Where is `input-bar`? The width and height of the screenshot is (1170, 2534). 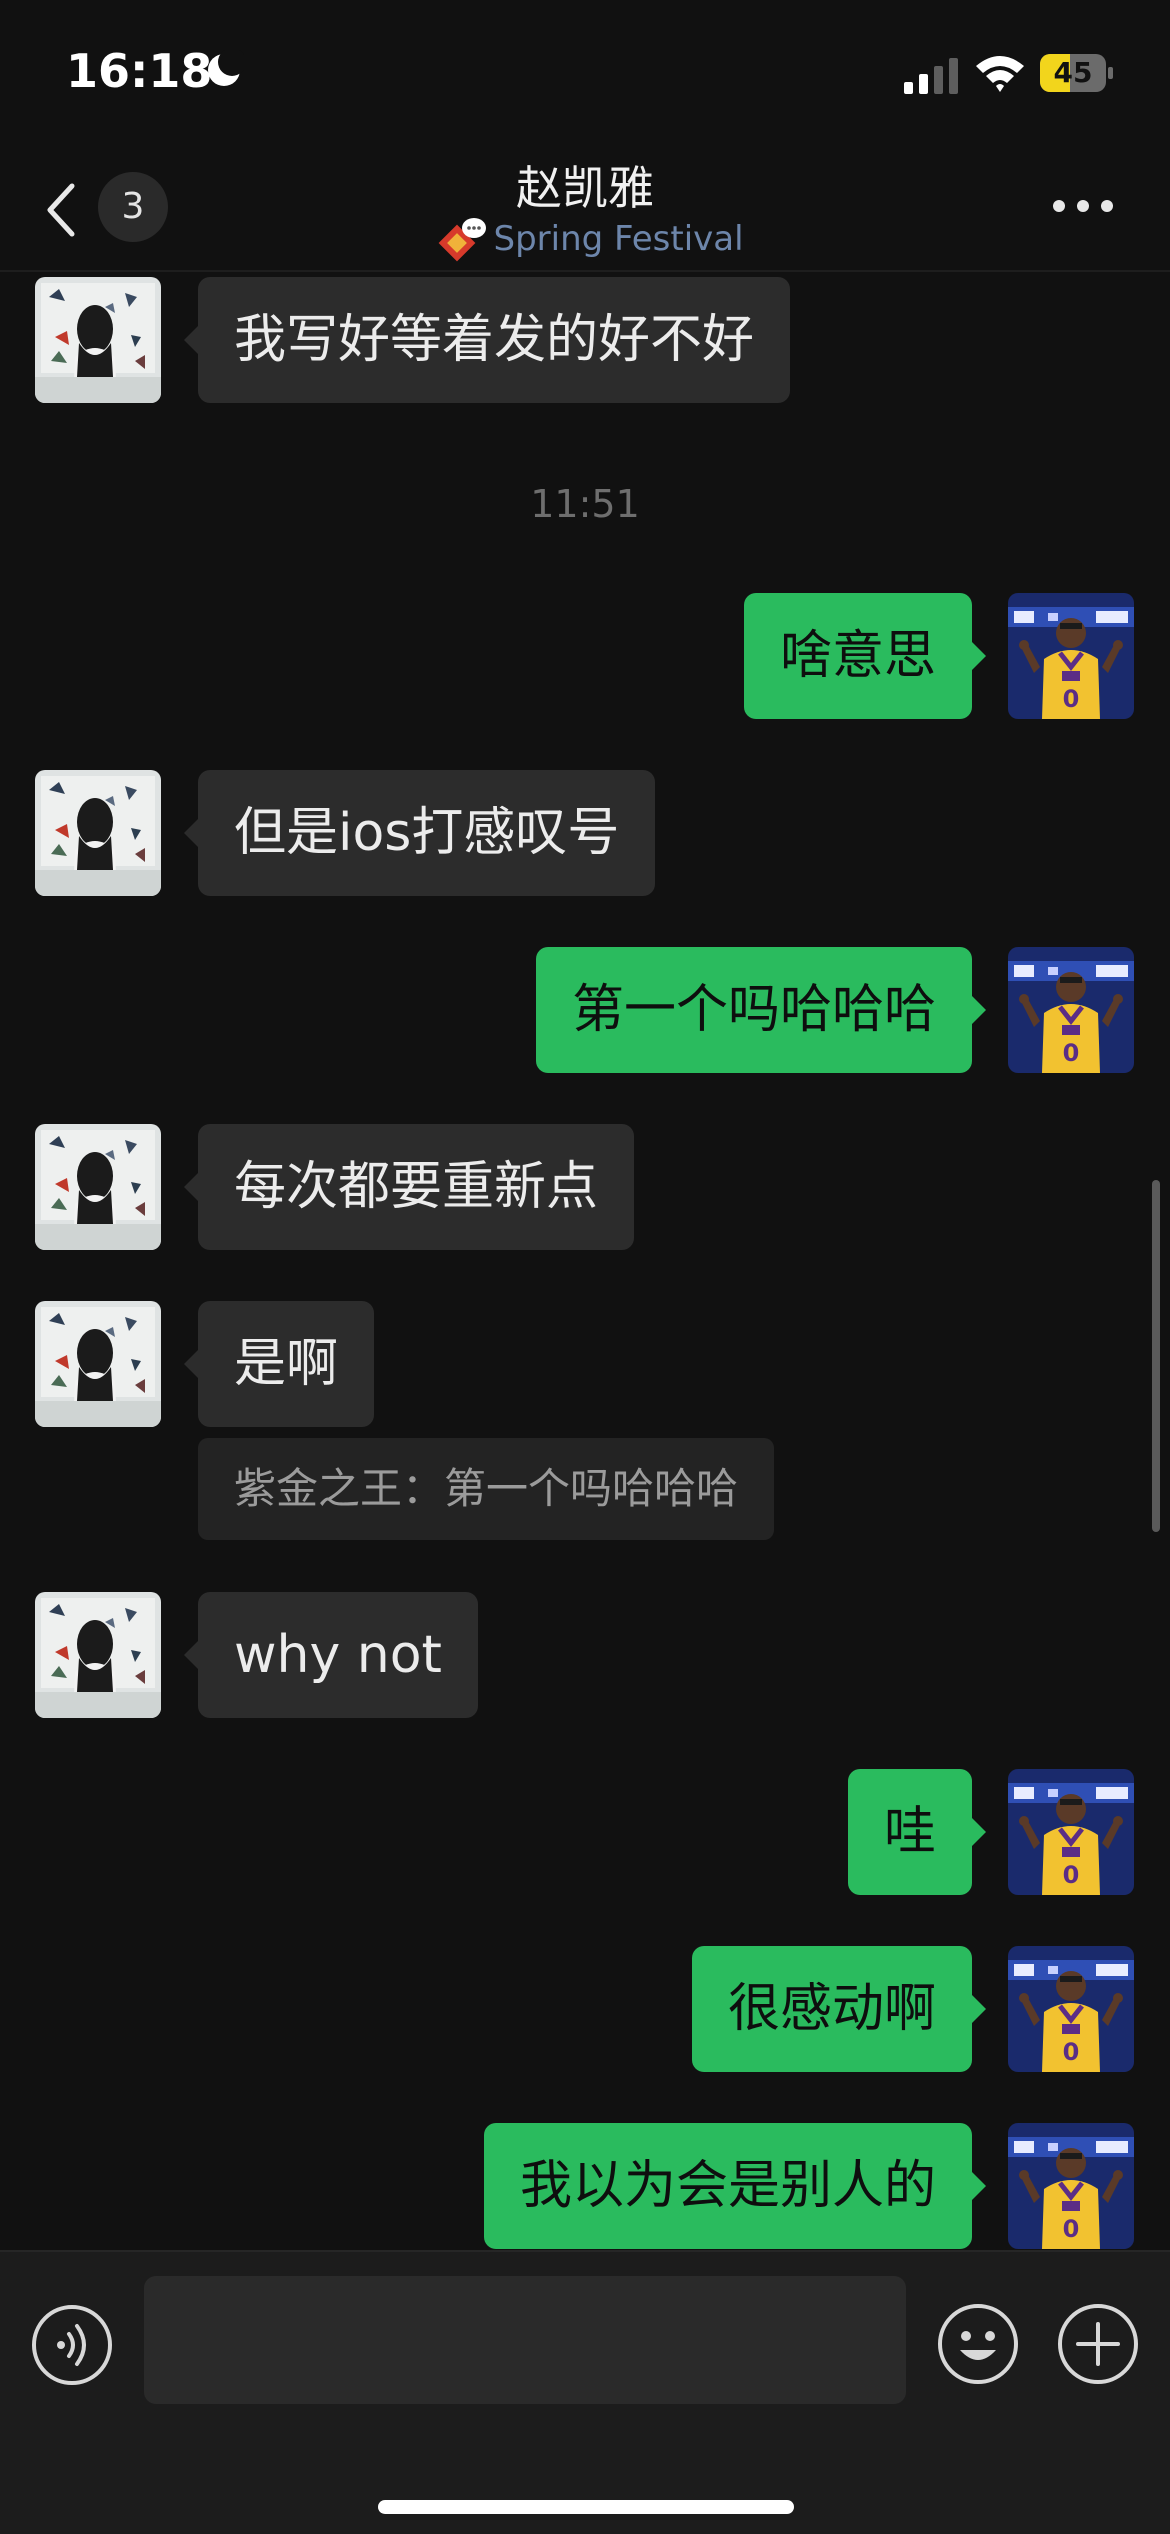
input-bar is located at coordinates (585, 2392).